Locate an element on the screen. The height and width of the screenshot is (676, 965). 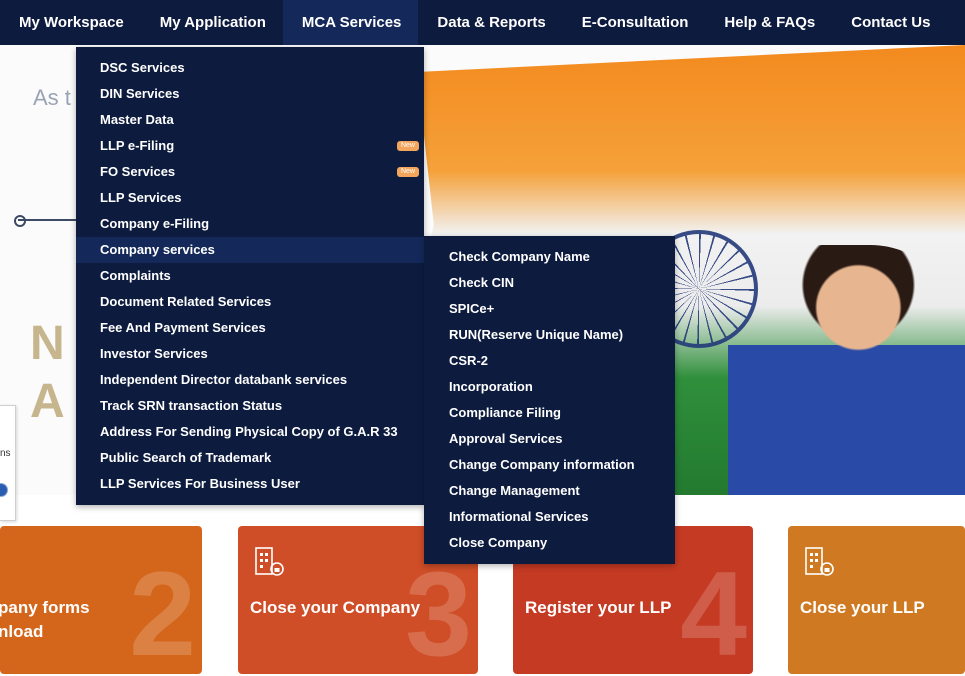
banner-letter-1: N is located at coordinates (47, 343).